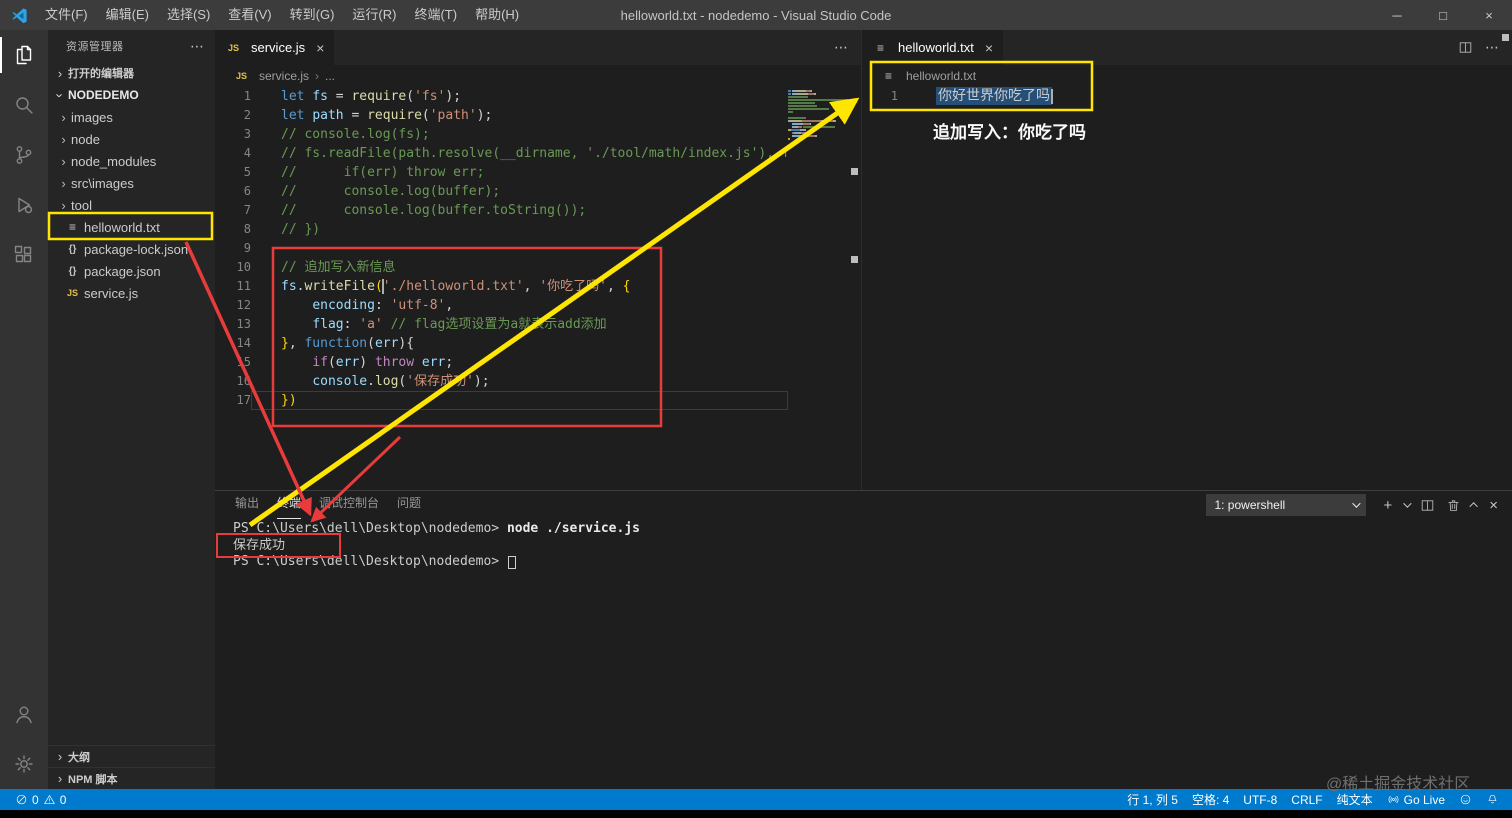 The height and width of the screenshot is (818, 1512). Describe the element at coordinates (933, 47) in the screenshot. I see `tab-helloworld-txt: ≡ helloworld.txt ×` at that location.